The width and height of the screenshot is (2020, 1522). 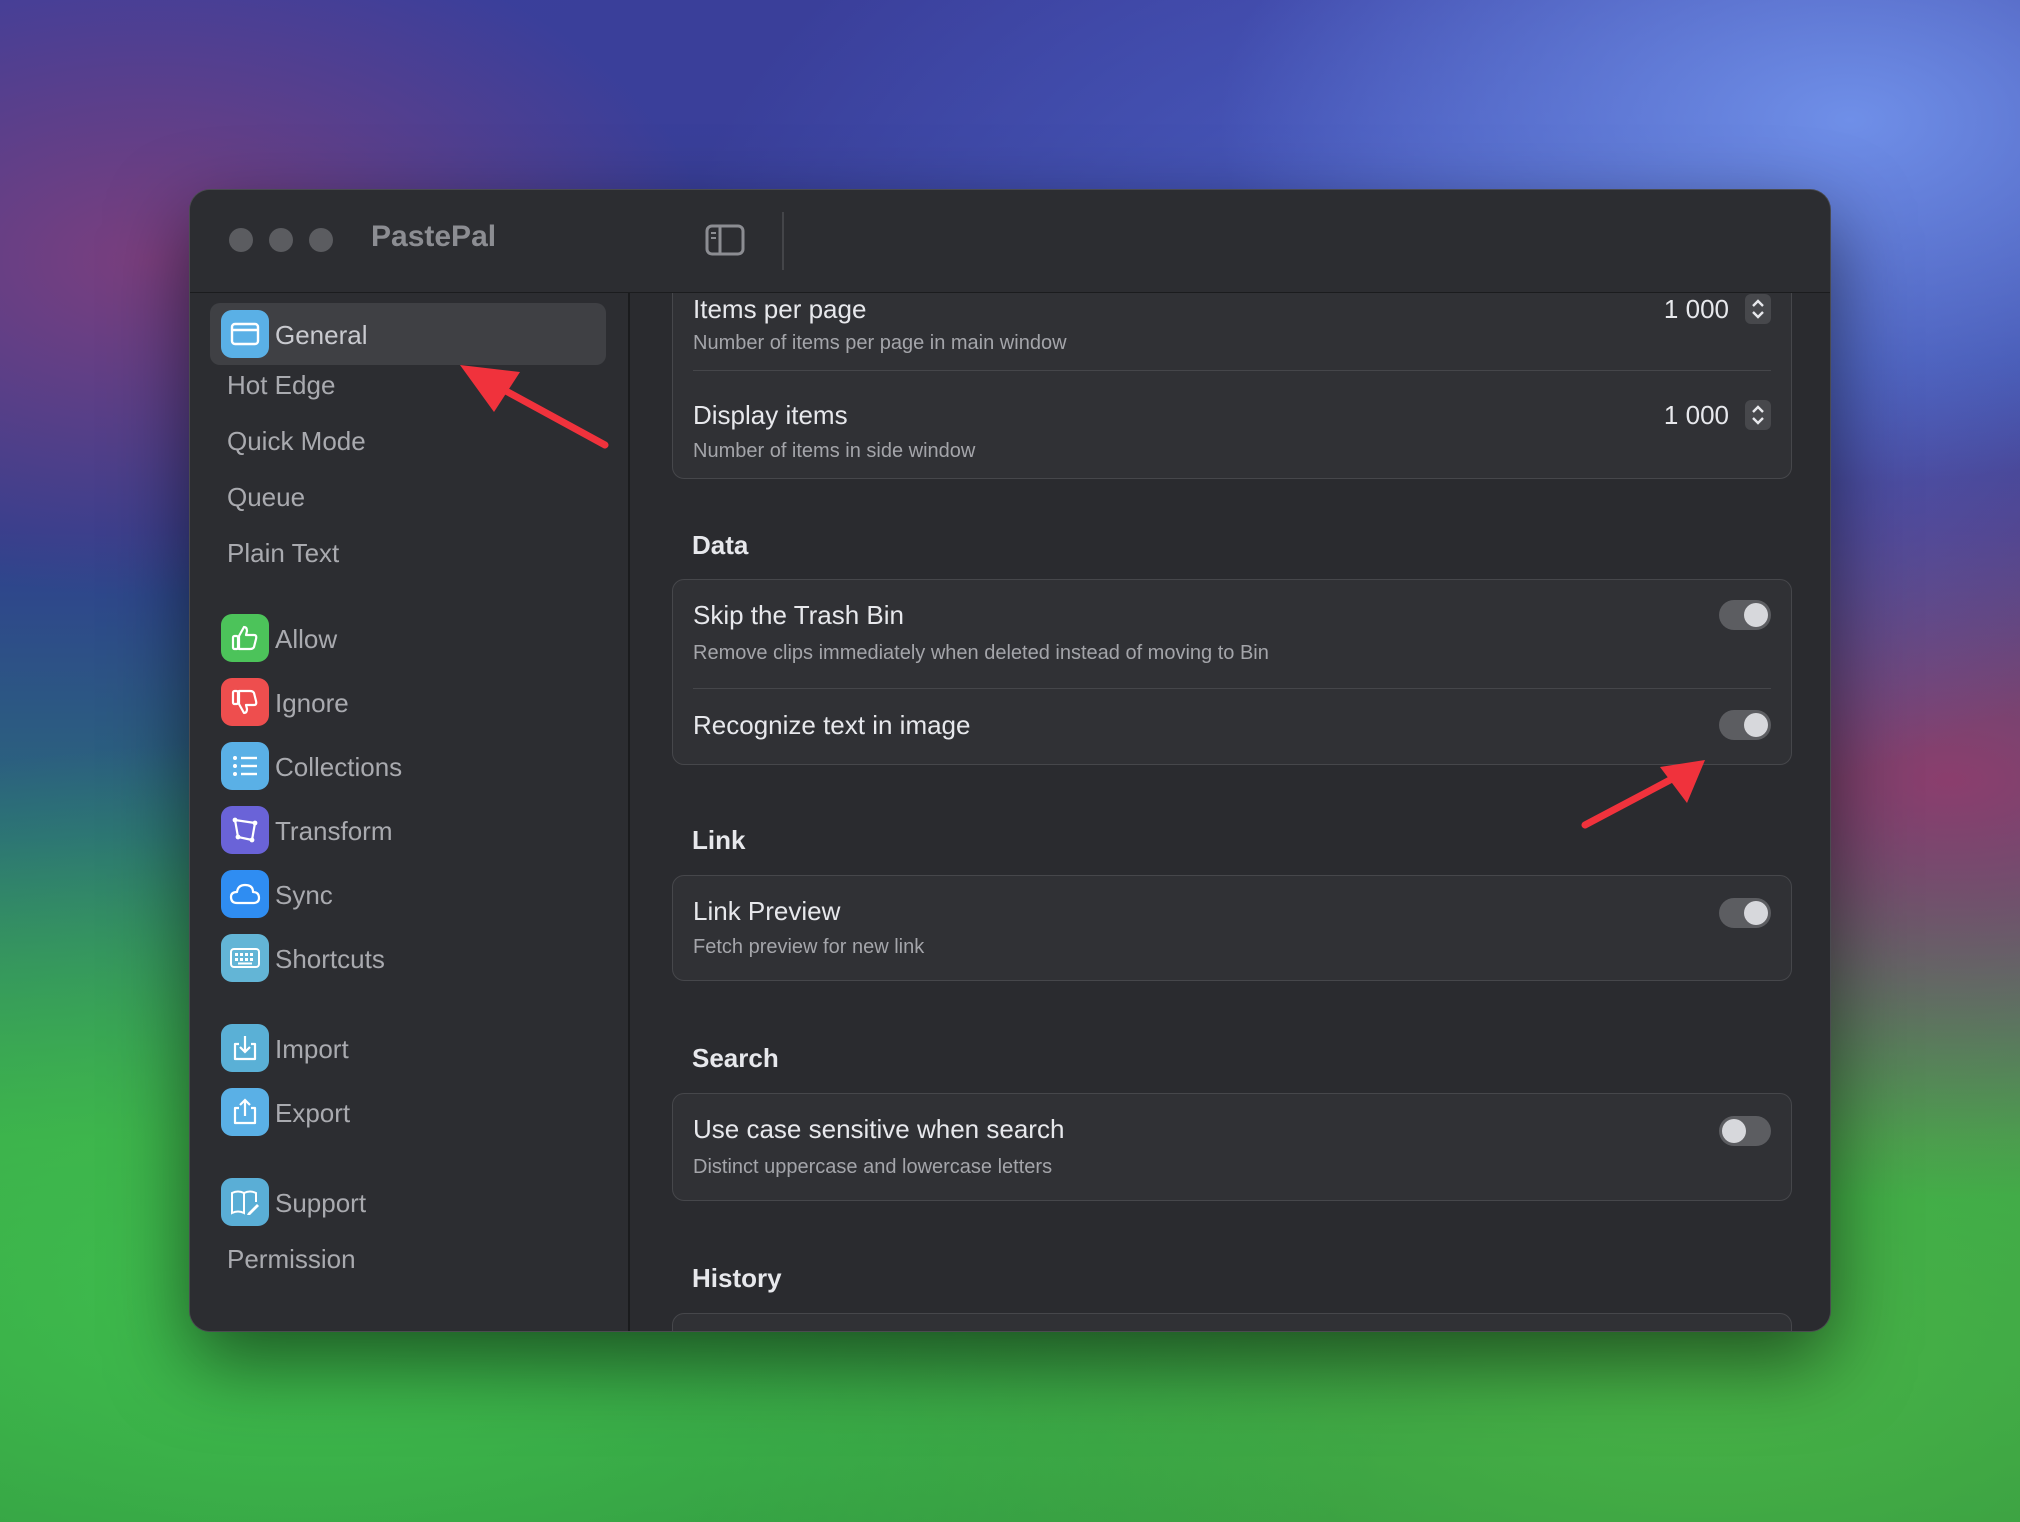 I want to click on sidebar-item-quick-mode: Quick Mode, so click(x=408, y=440).